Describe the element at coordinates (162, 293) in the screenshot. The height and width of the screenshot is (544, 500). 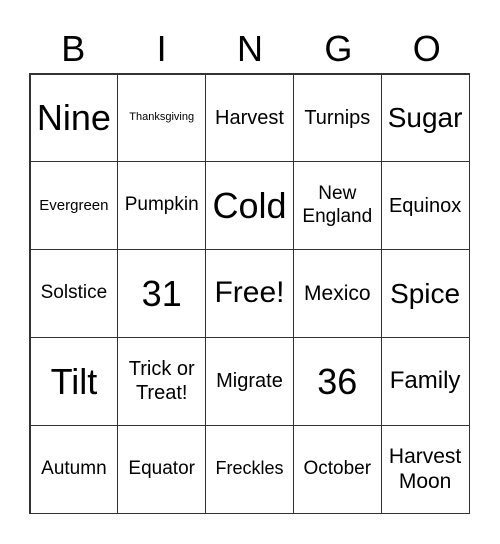
I see `bingo-cell: 31` at that location.